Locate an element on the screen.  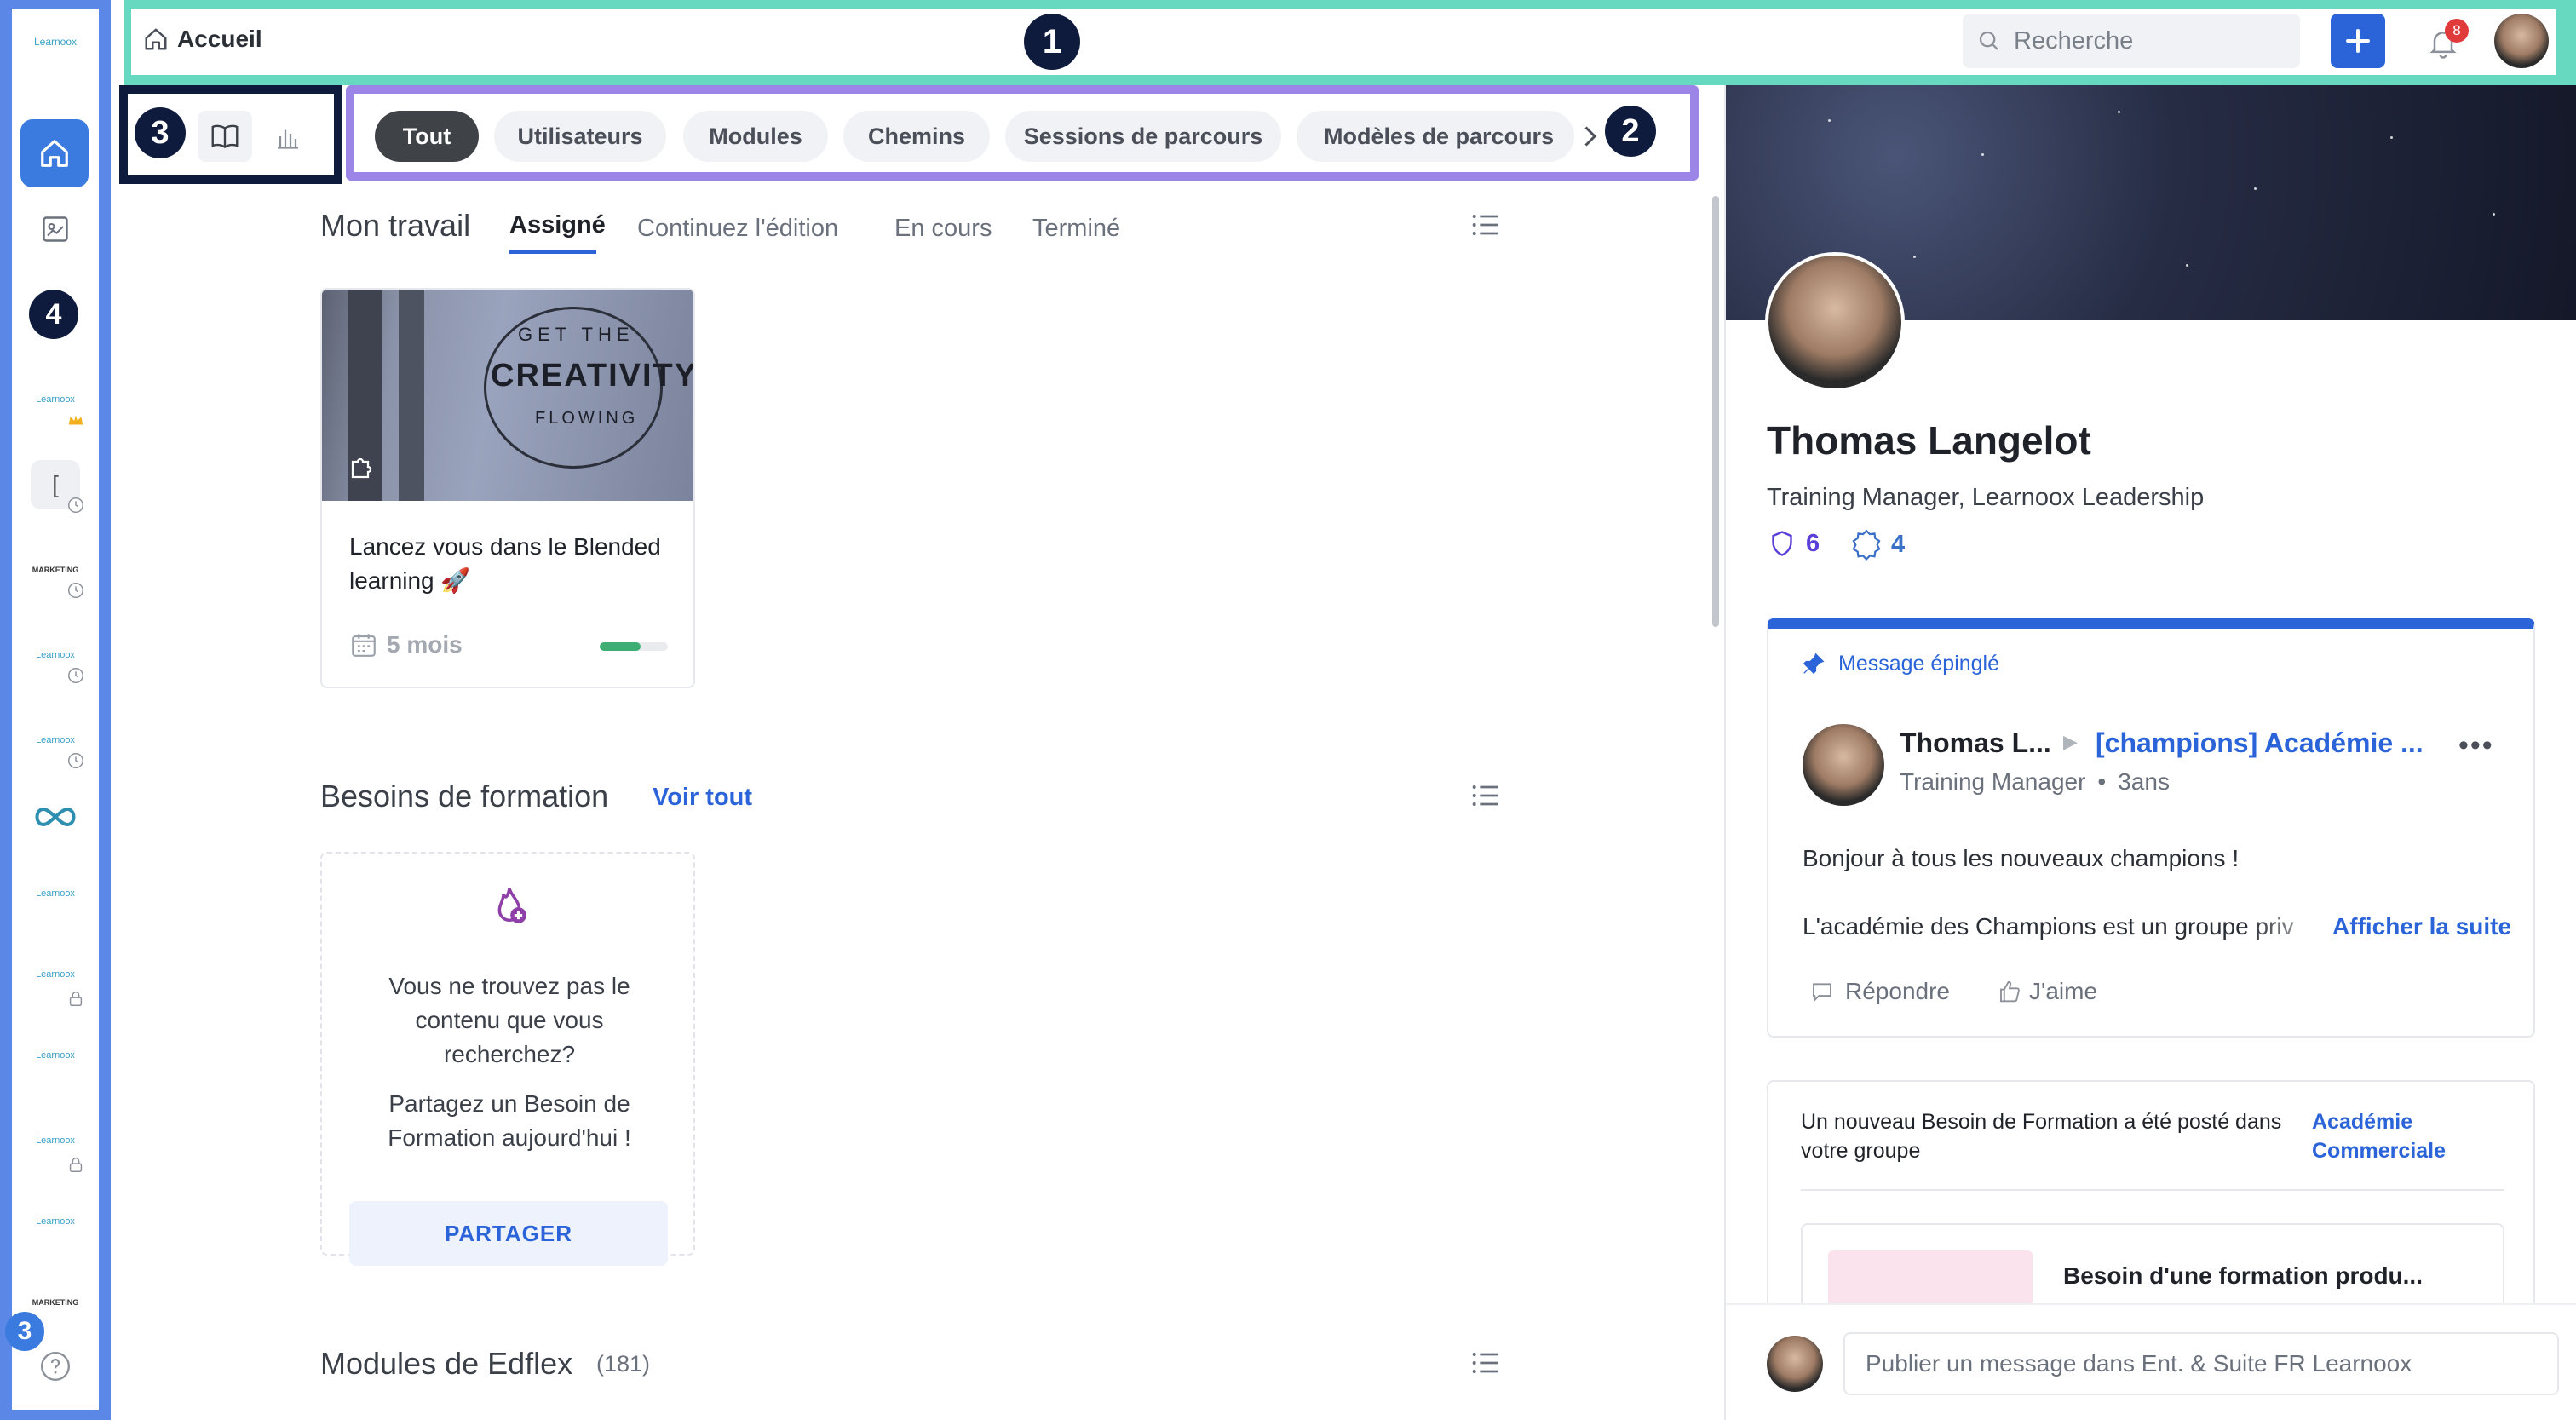
tab-completed: Terminé is located at coordinates (1076, 229).